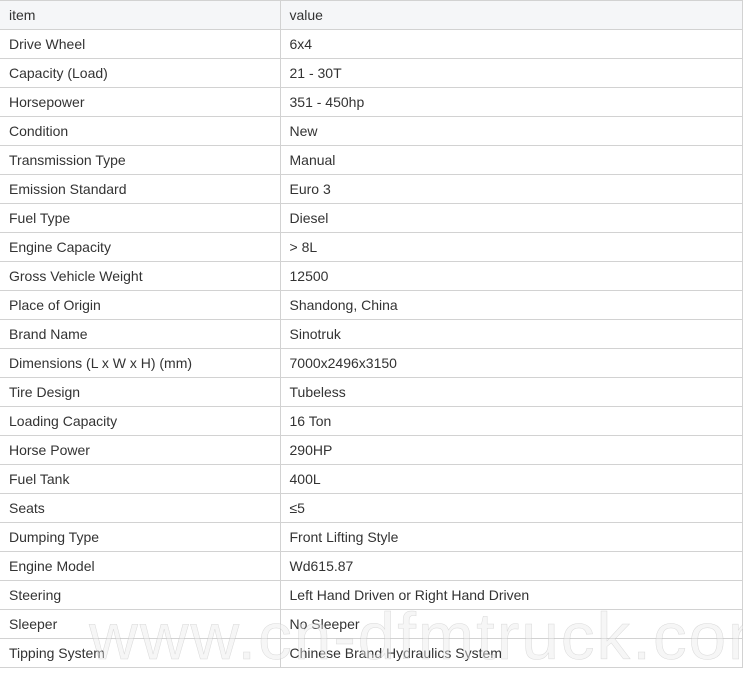 The width and height of the screenshot is (743, 674). What do you see at coordinates (140, 218) in the screenshot?
I see `item-cell: Fuel Type` at bounding box center [140, 218].